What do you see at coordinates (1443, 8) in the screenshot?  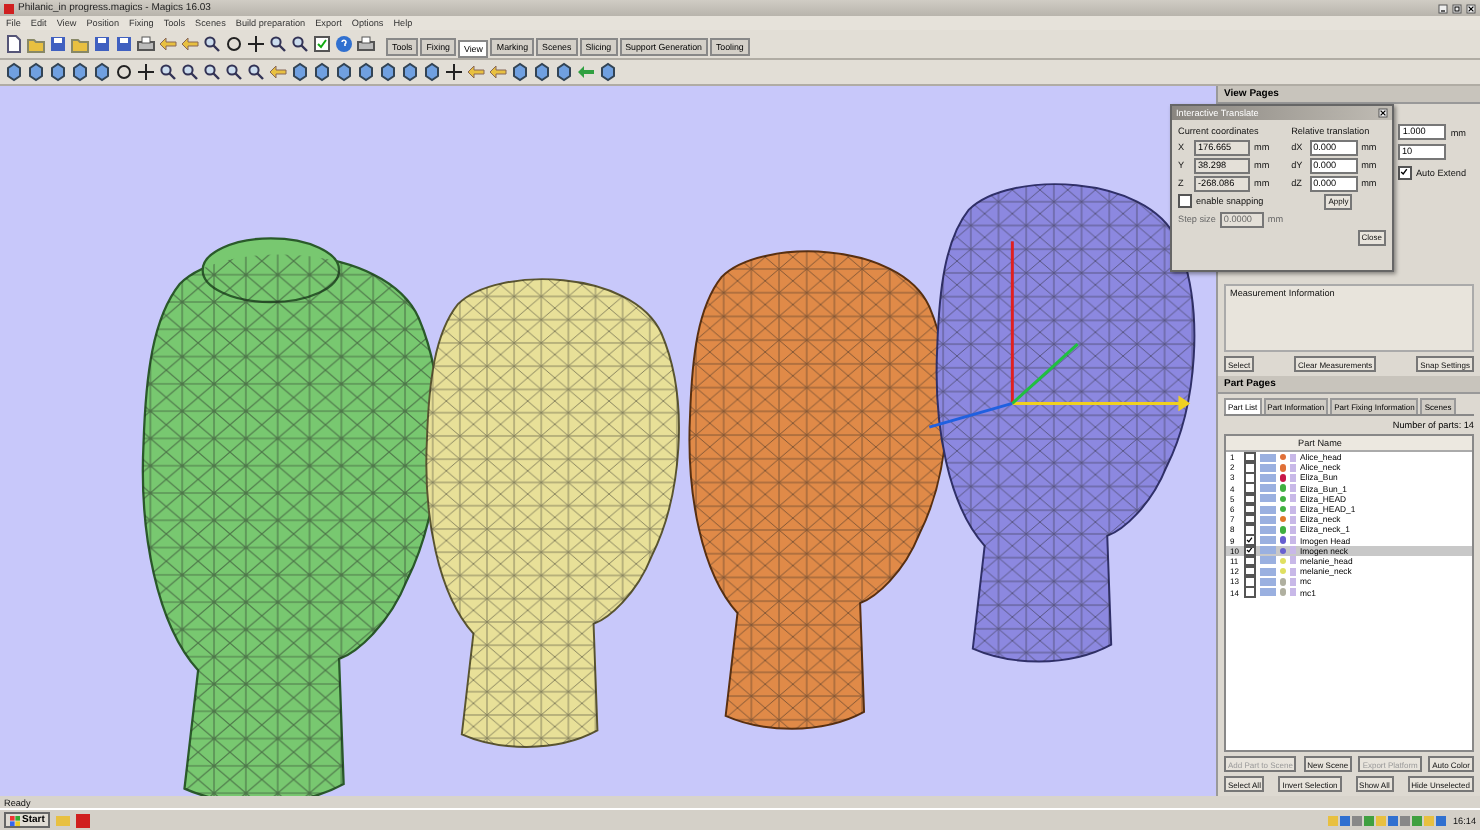 I see `minimize-icon` at bounding box center [1443, 8].